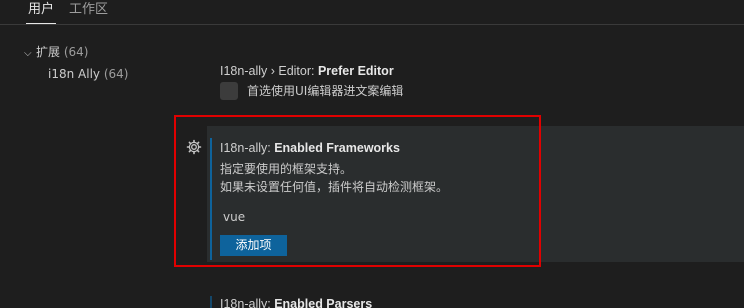  What do you see at coordinates (41, 12) in the screenshot?
I see `tab-user: 用户` at bounding box center [41, 12].